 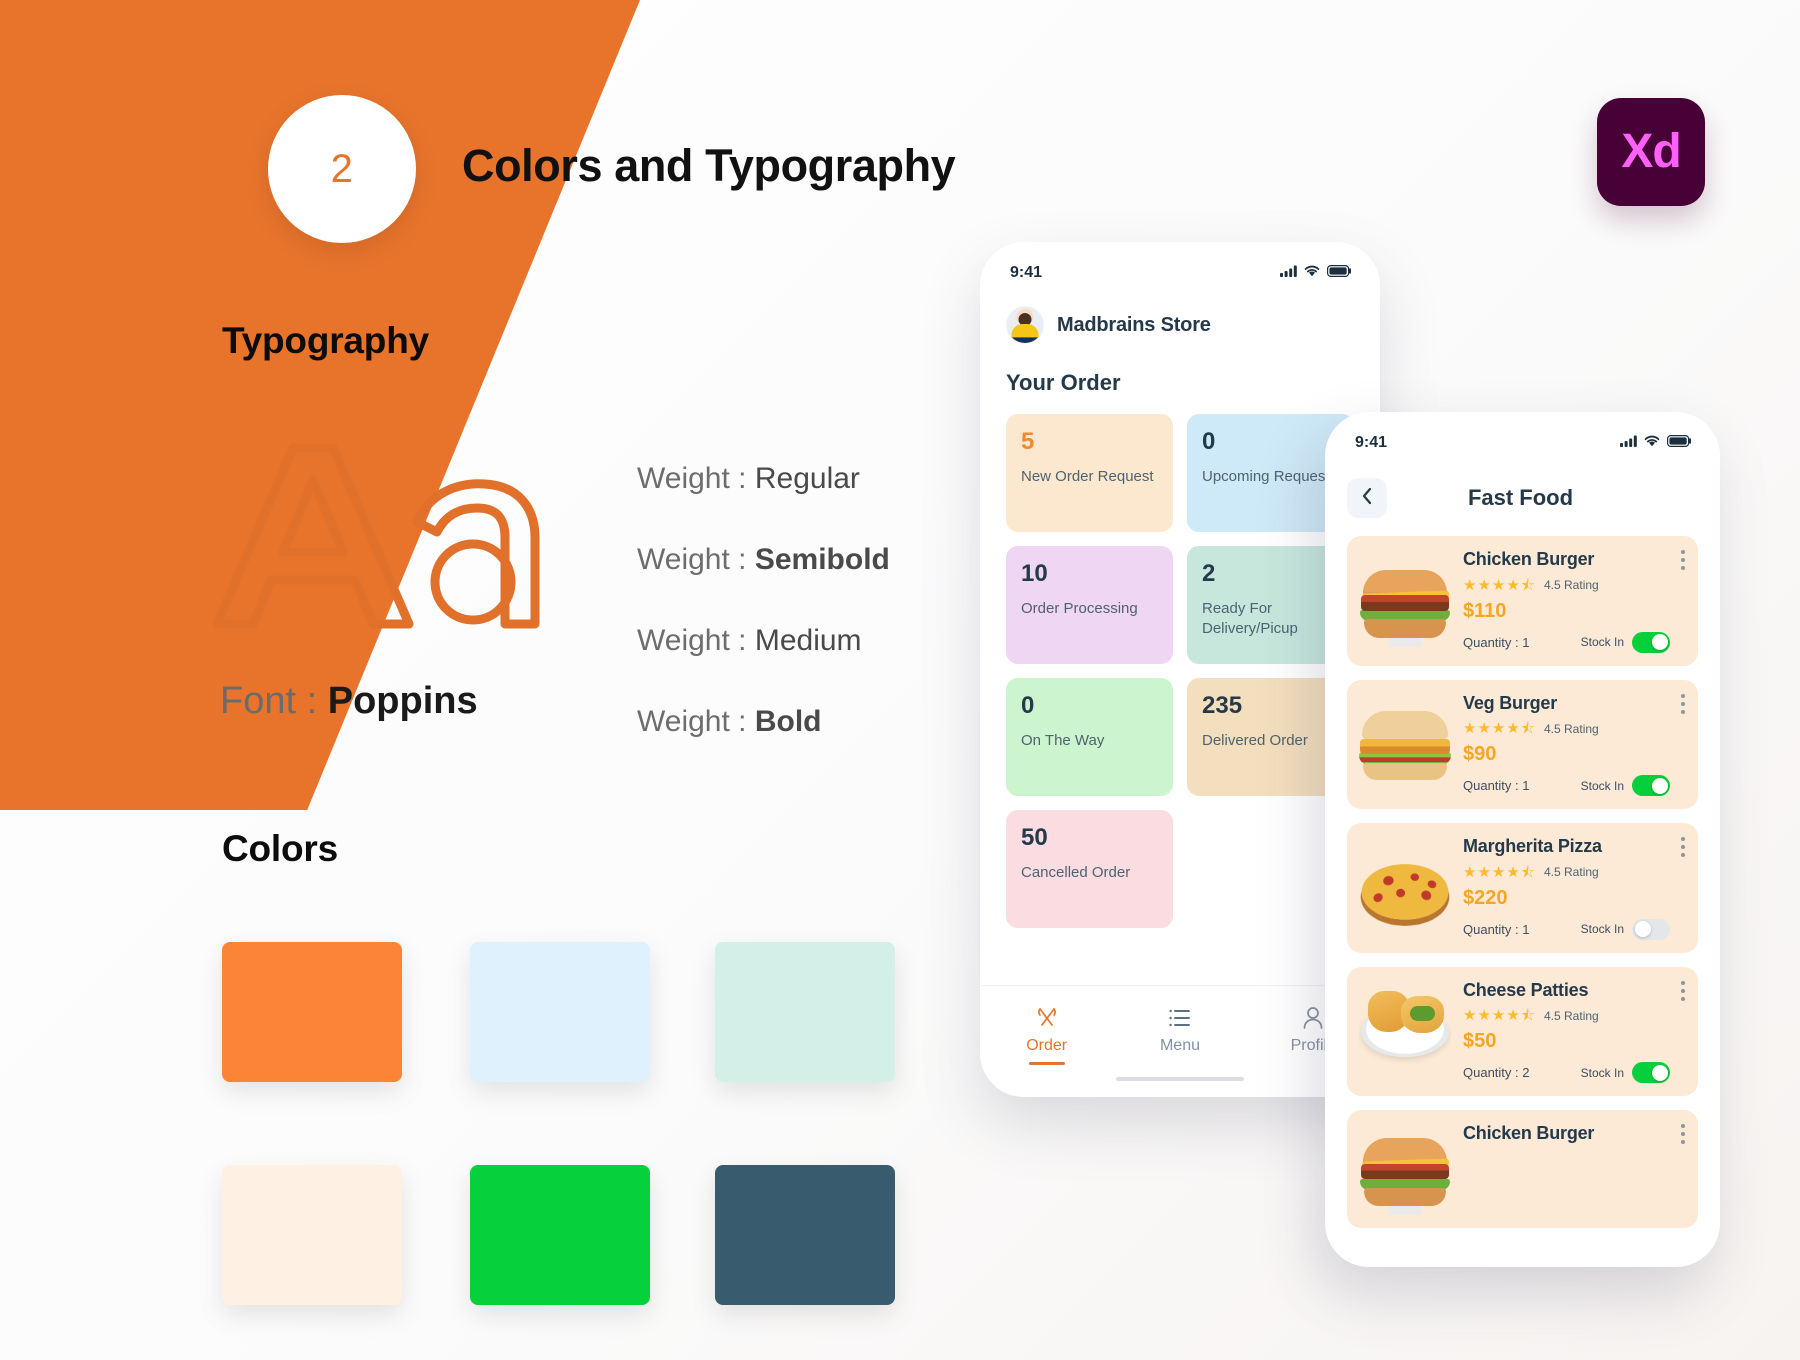 I want to click on color-swatch-light-blue, so click(x=560, y=1012).